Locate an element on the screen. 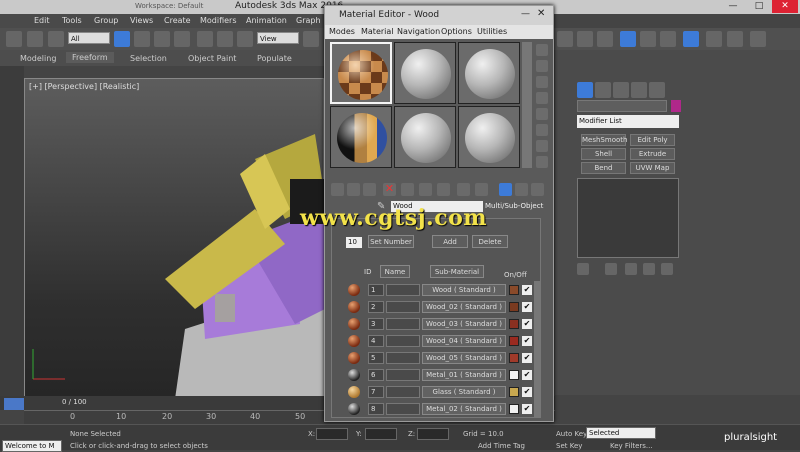 The height and width of the screenshot is (452, 800). select-object-icon is located at coordinates (122, 39).